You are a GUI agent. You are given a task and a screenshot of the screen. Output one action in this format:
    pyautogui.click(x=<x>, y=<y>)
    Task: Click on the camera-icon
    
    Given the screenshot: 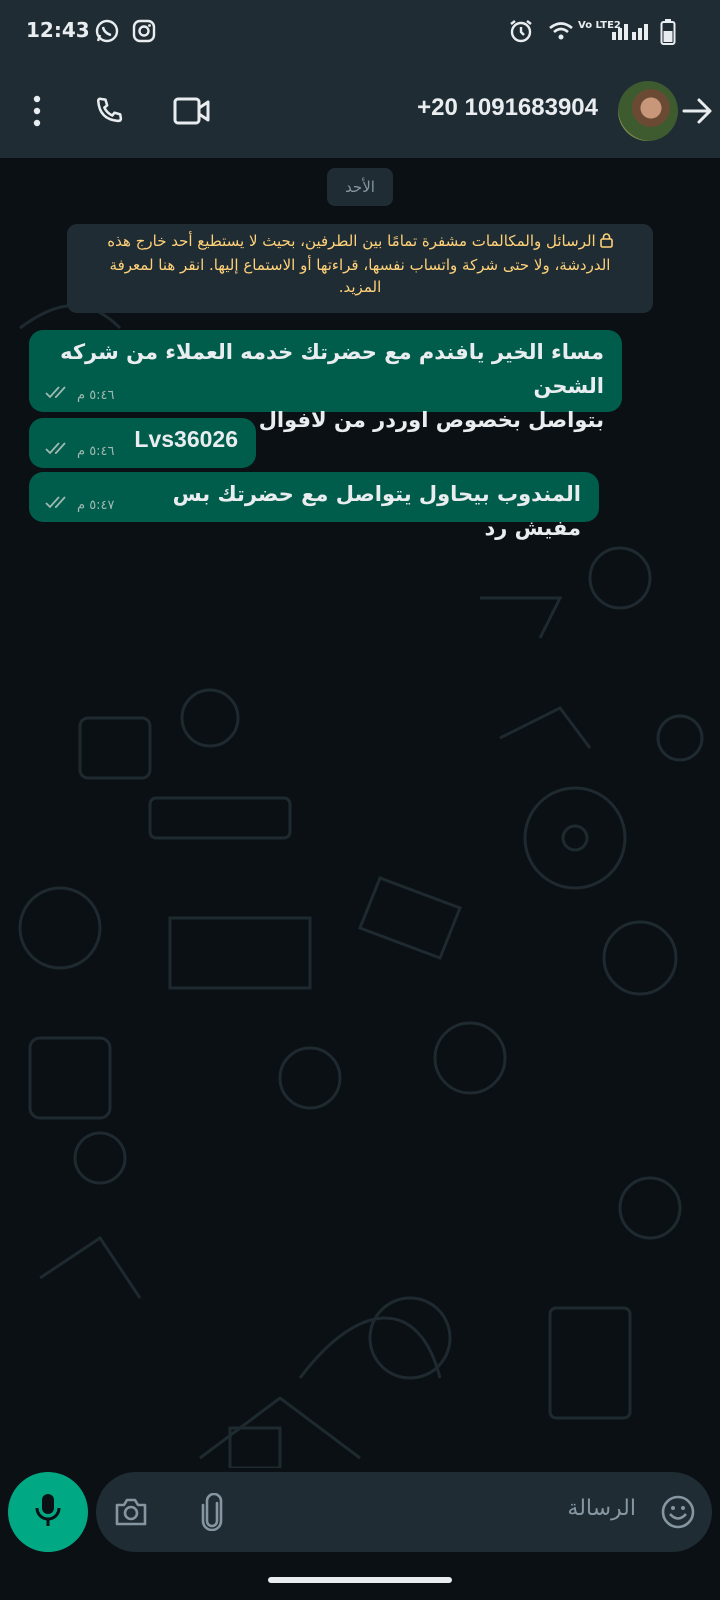 What is the action you would take?
    pyautogui.click(x=131, y=1512)
    